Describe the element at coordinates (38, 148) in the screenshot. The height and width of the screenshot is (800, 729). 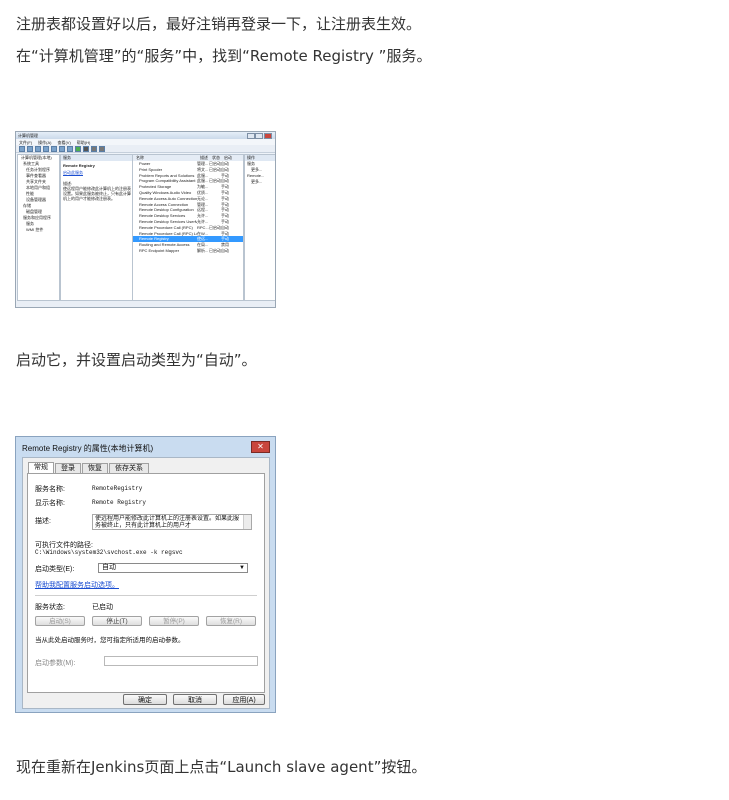
I see `up-icon` at that location.